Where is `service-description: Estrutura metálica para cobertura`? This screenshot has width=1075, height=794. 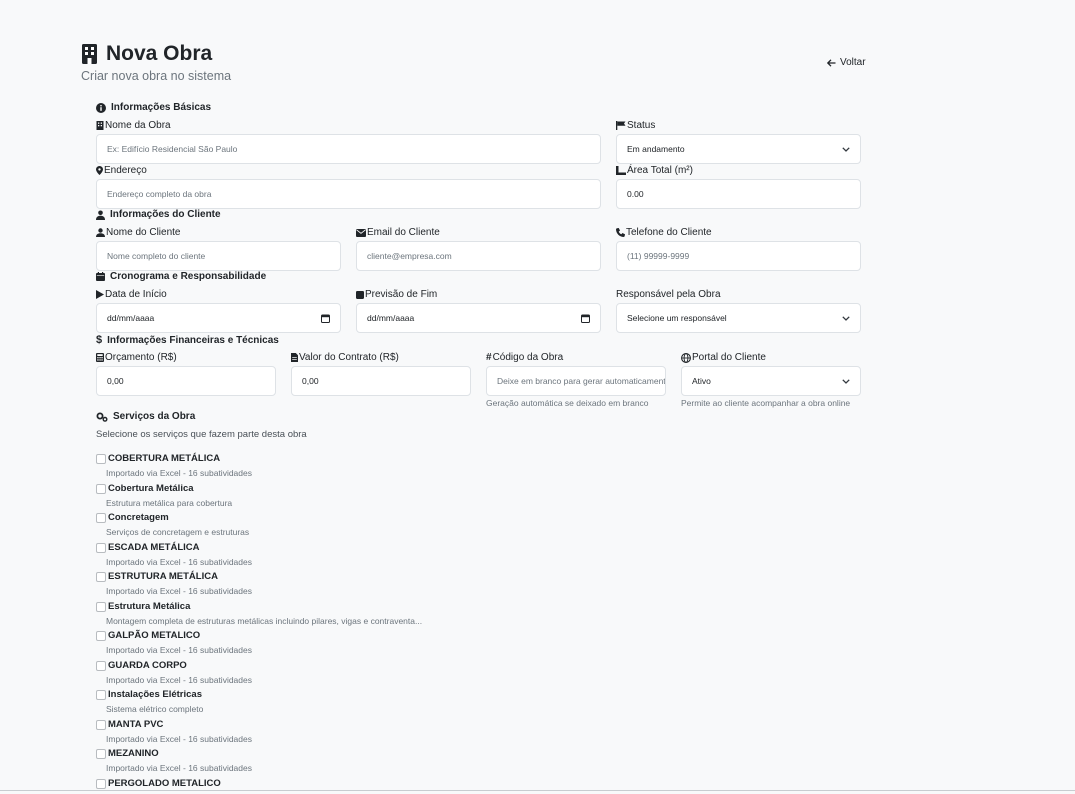 service-description: Estrutura metálica para cobertura is located at coordinates (169, 503).